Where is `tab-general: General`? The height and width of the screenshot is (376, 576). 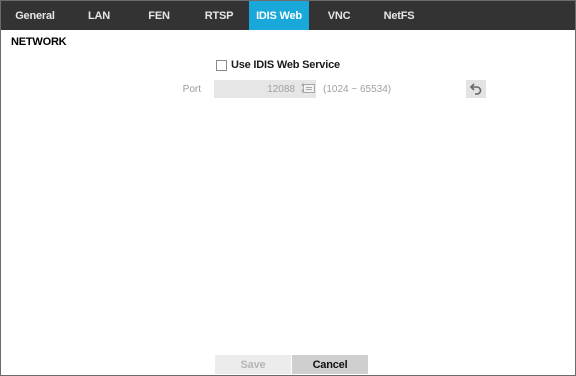
tab-general: General is located at coordinates (35, 15).